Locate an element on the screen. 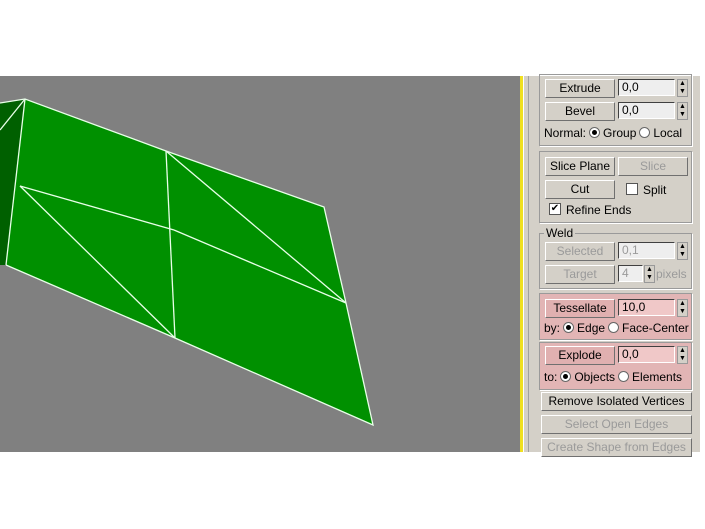 This screenshot has width=705, height=529. face-center-label: Face-Center is located at coordinates (655, 328).